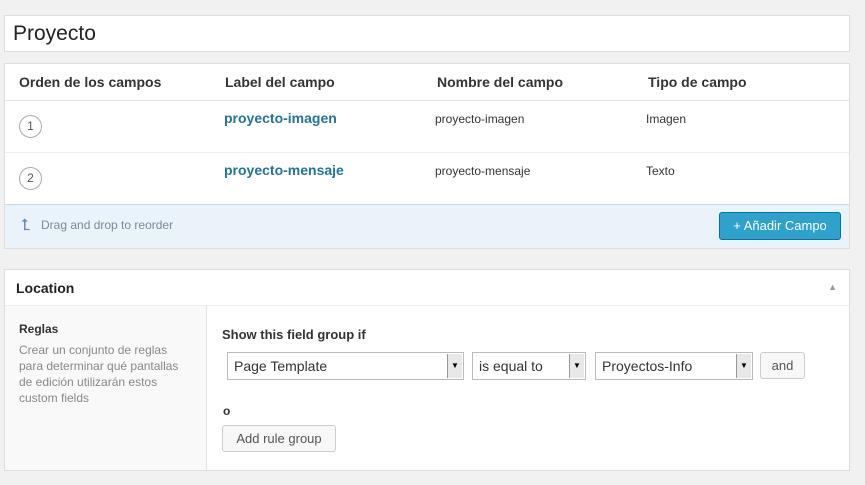 The width and height of the screenshot is (865, 485). I want to click on add-rule-group-button: Add rule group, so click(279, 438).